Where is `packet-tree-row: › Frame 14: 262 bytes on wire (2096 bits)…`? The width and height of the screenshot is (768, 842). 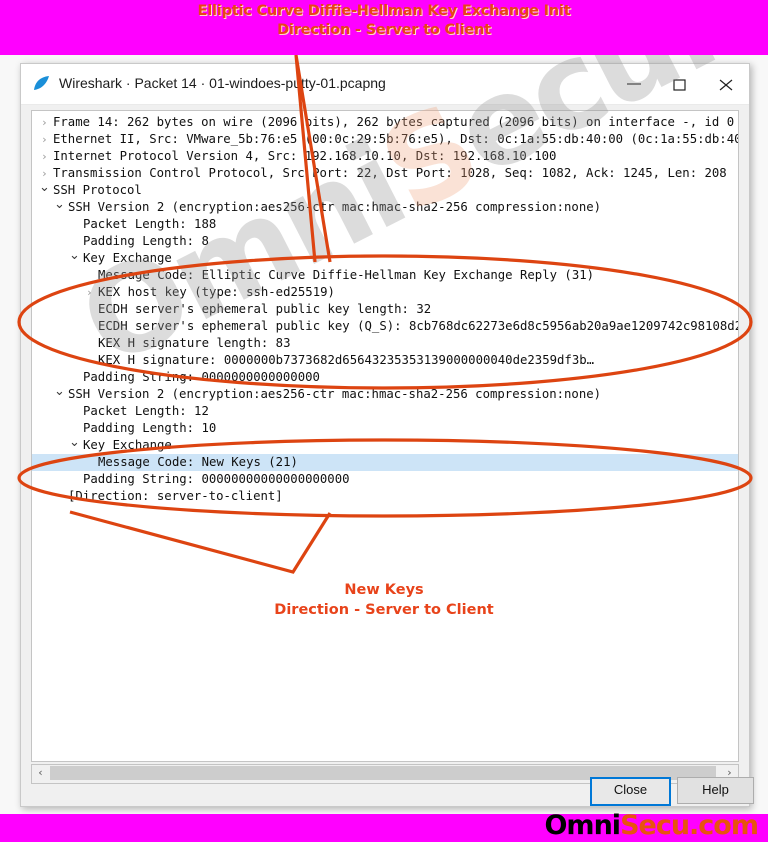 packet-tree-row: › Frame 14: 262 bytes on wire (2096 bits)… is located at coordinates (385, 122).